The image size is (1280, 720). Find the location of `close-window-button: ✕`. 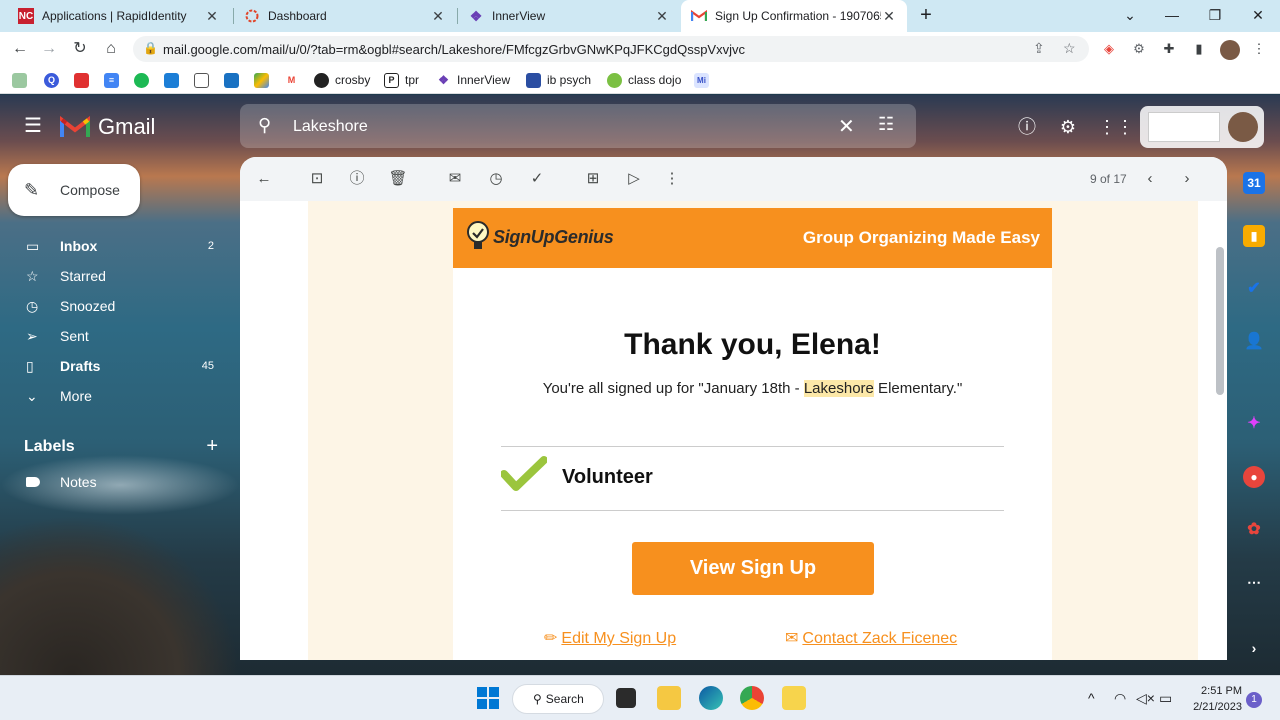

close-window-button: ✕ is located at coordinates (1258, 16).